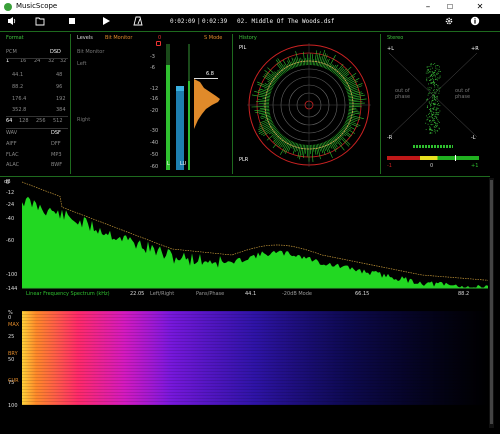 Image resolution: width=500 pixels, height=434 pixels. I want to click on meter-lu-track, so click(189, 107).